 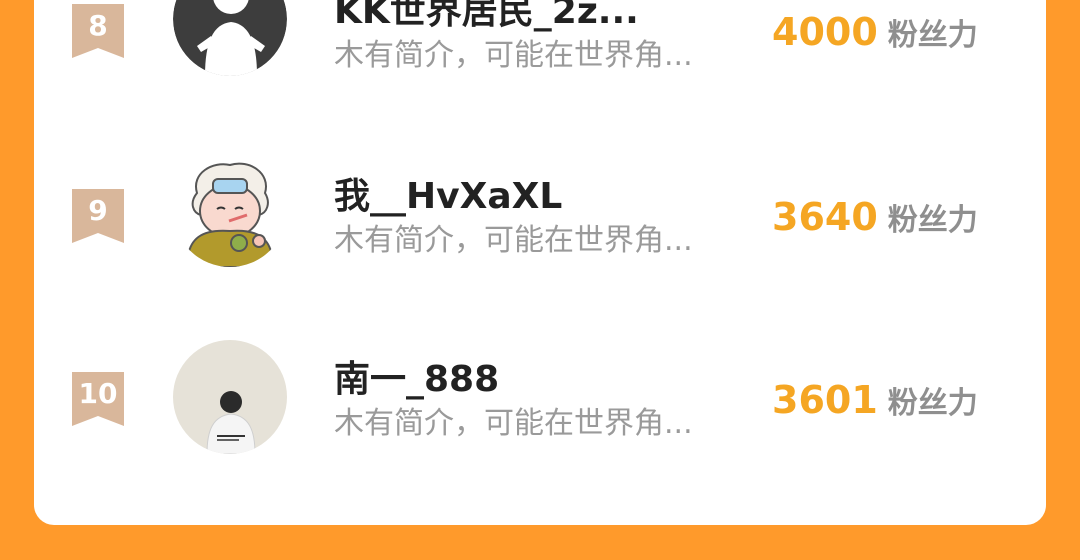 I want to click on fan-power-score: 3601 粉丝力, so click(x=875, y=404).